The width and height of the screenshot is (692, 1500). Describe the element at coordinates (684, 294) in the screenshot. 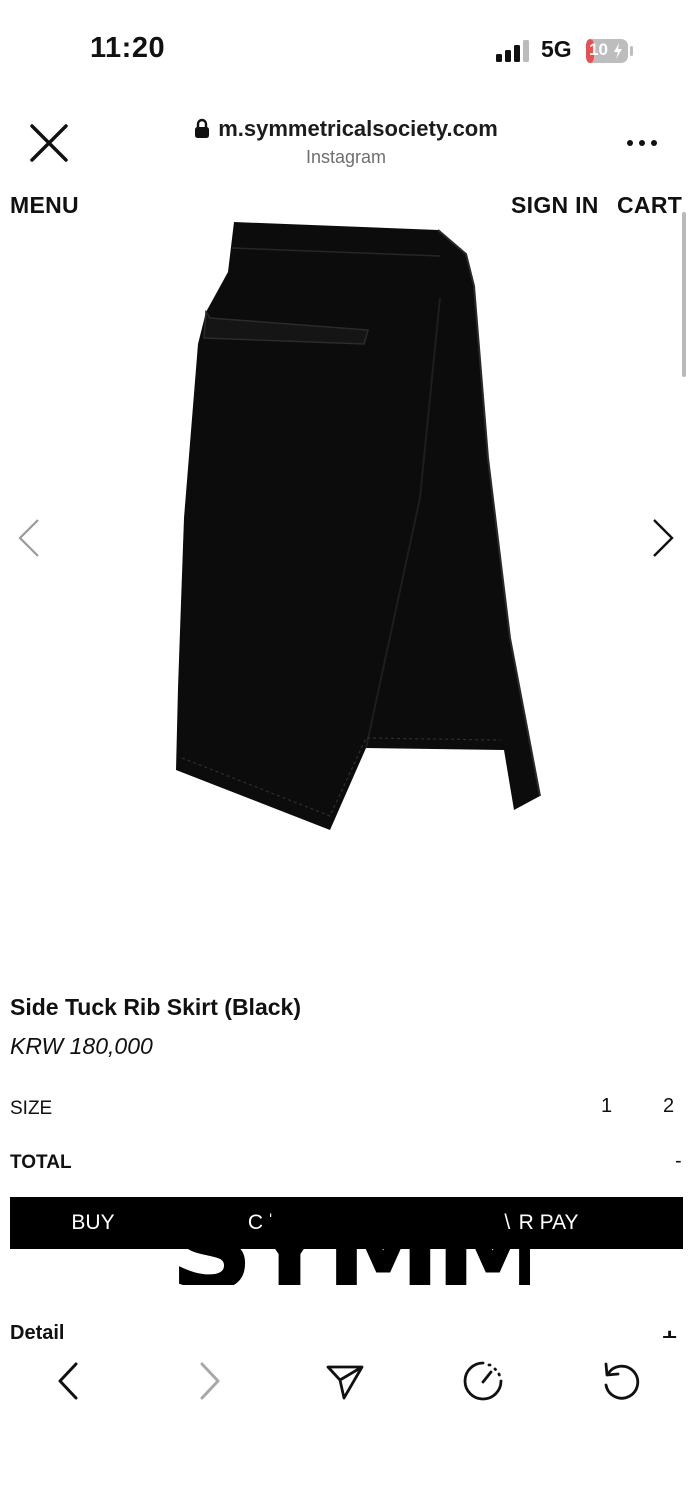

I see `scrollbar` at that location.